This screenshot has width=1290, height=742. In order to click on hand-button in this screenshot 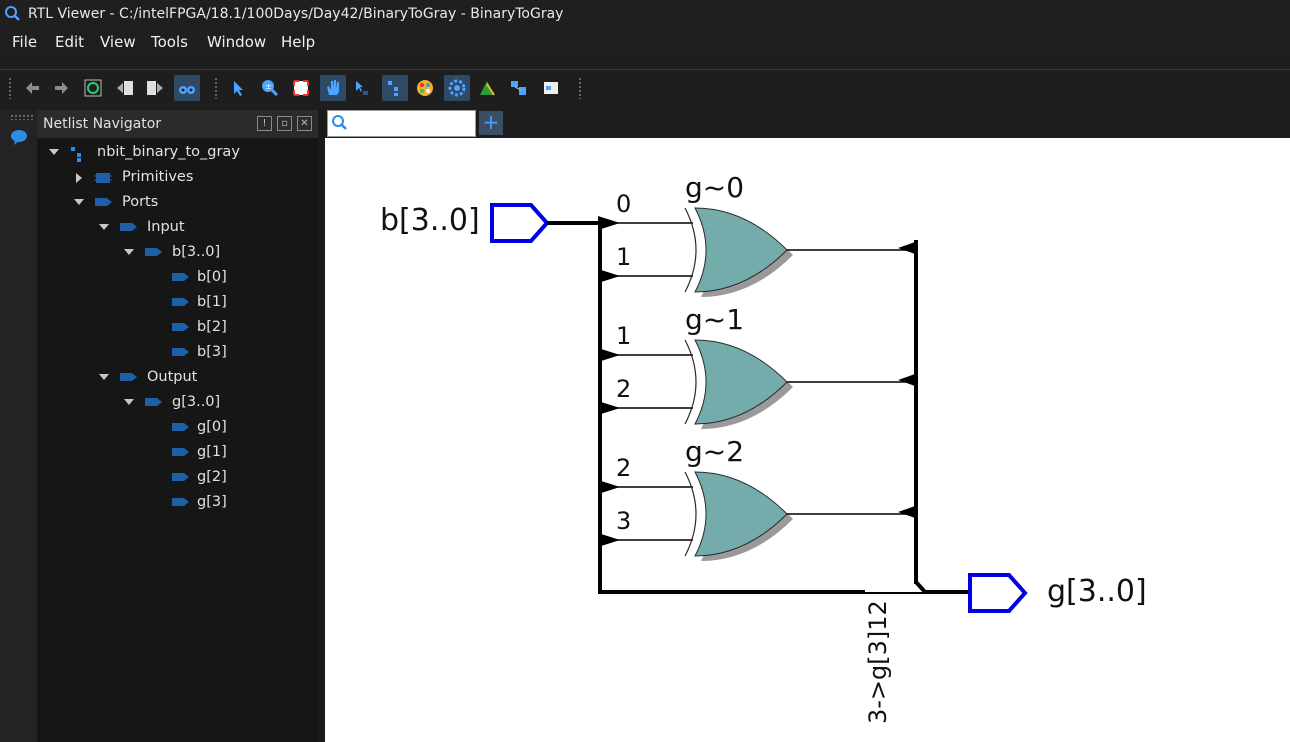, I will do `click(333, 88)`.